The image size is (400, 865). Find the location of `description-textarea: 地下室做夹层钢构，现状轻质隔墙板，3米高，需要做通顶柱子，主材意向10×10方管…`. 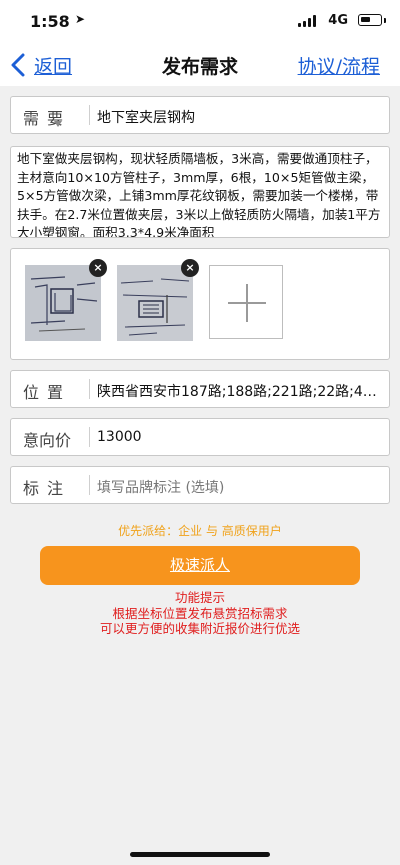

description-textarea: 地下室做夹层钢构，现状轻质隔墙板，3米高，需要做通顶柱子，主材意向10×10方管… is located at coordinates (200, 192).